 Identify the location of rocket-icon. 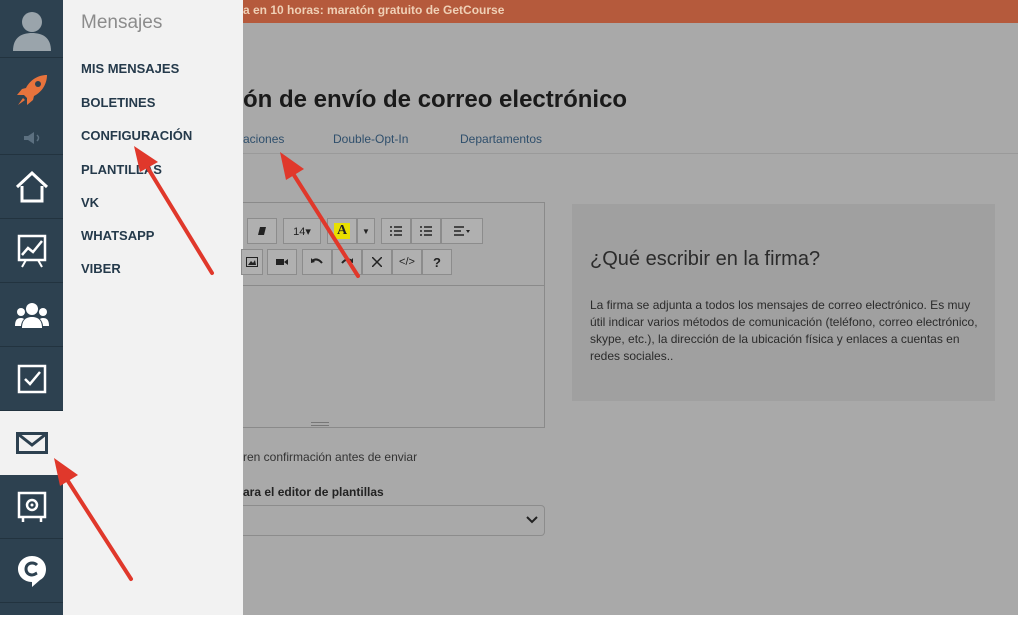
(31, 90).